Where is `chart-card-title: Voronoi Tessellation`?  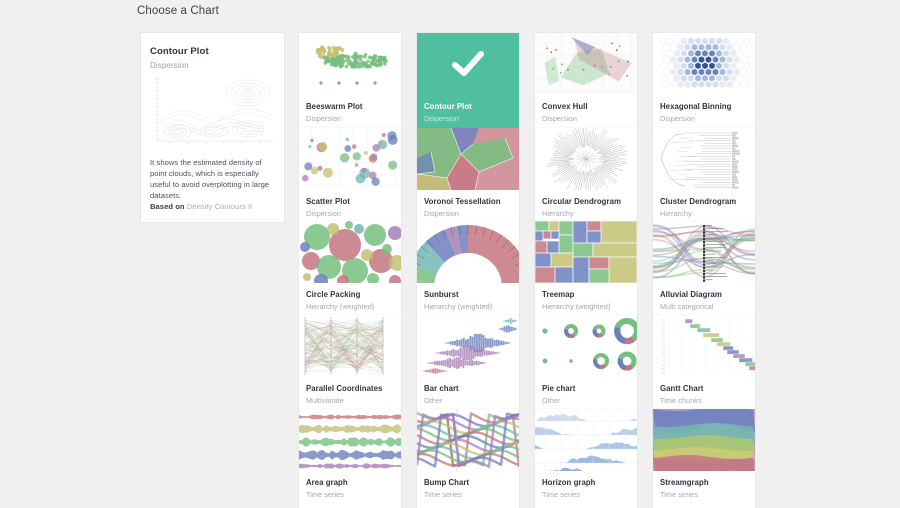 chart-card-title: Voronoi Tessellation is located at coordinates (468, 202).